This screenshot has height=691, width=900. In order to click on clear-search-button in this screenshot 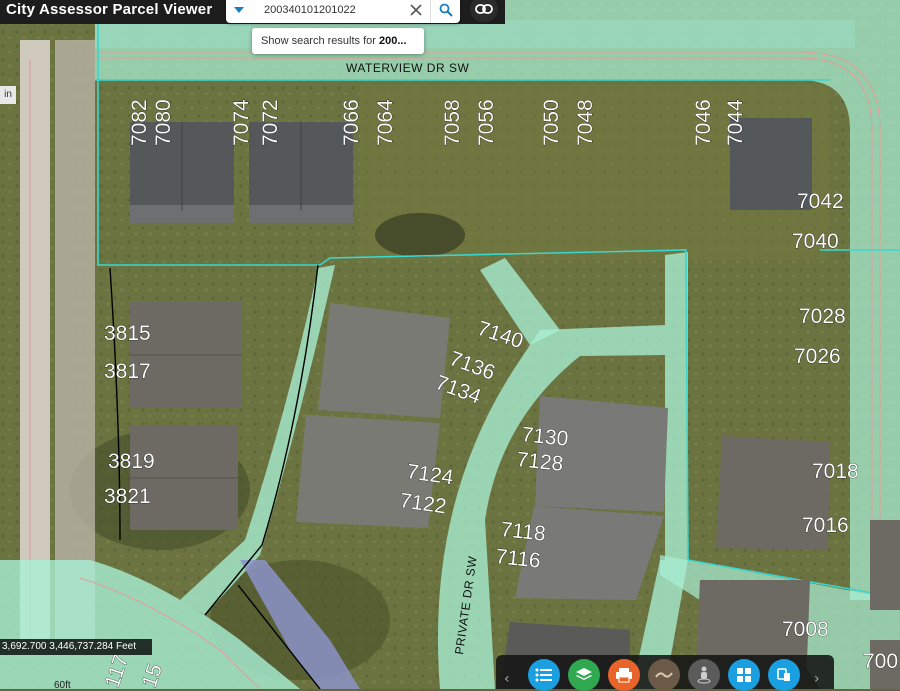, I will do `click(416, 10)`.